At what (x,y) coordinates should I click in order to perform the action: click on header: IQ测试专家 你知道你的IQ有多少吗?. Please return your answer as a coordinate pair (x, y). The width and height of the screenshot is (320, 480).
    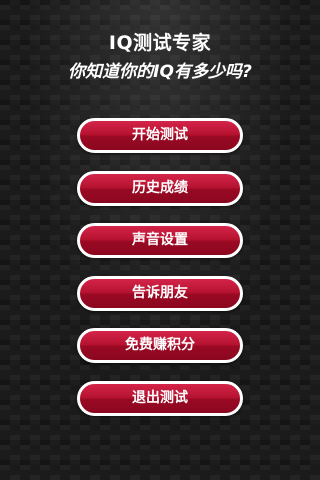
    Looking at the image, I should click on (160, 57).